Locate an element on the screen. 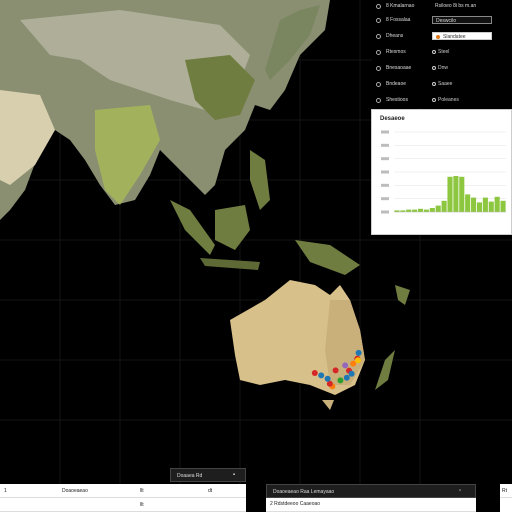  layer-row: 8 Kmalarnao Rsiloeo 8i bs m.an is located at coordinates (442, 7).